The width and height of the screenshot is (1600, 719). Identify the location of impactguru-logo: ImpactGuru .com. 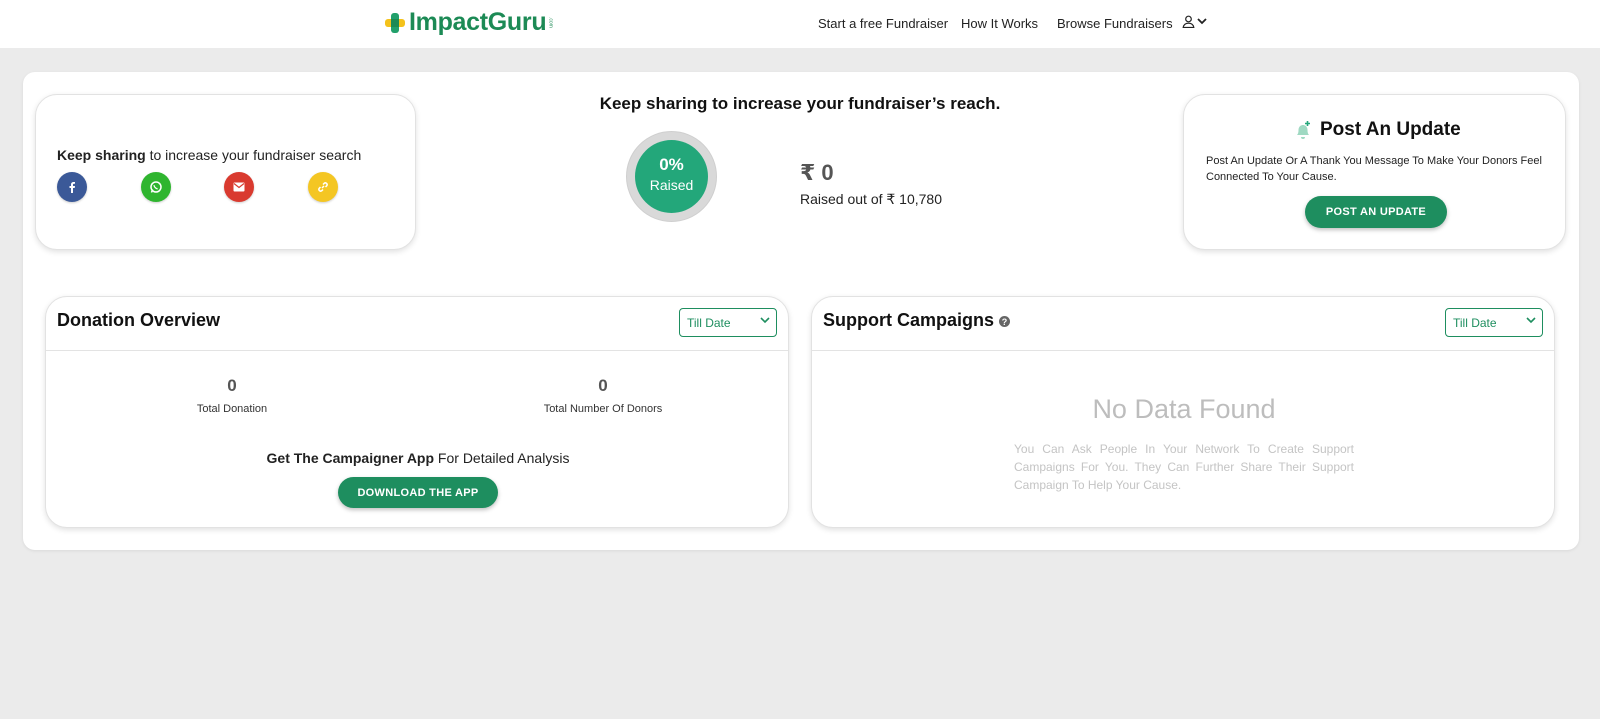
(468, 22).